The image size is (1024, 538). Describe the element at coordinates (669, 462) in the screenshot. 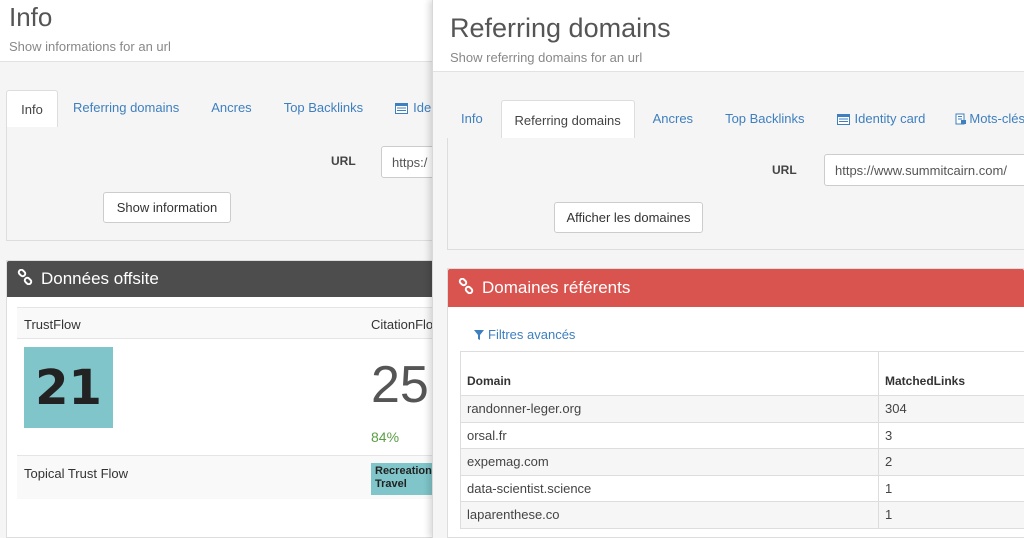

I see `domain-cell: expemag.com` at that location.